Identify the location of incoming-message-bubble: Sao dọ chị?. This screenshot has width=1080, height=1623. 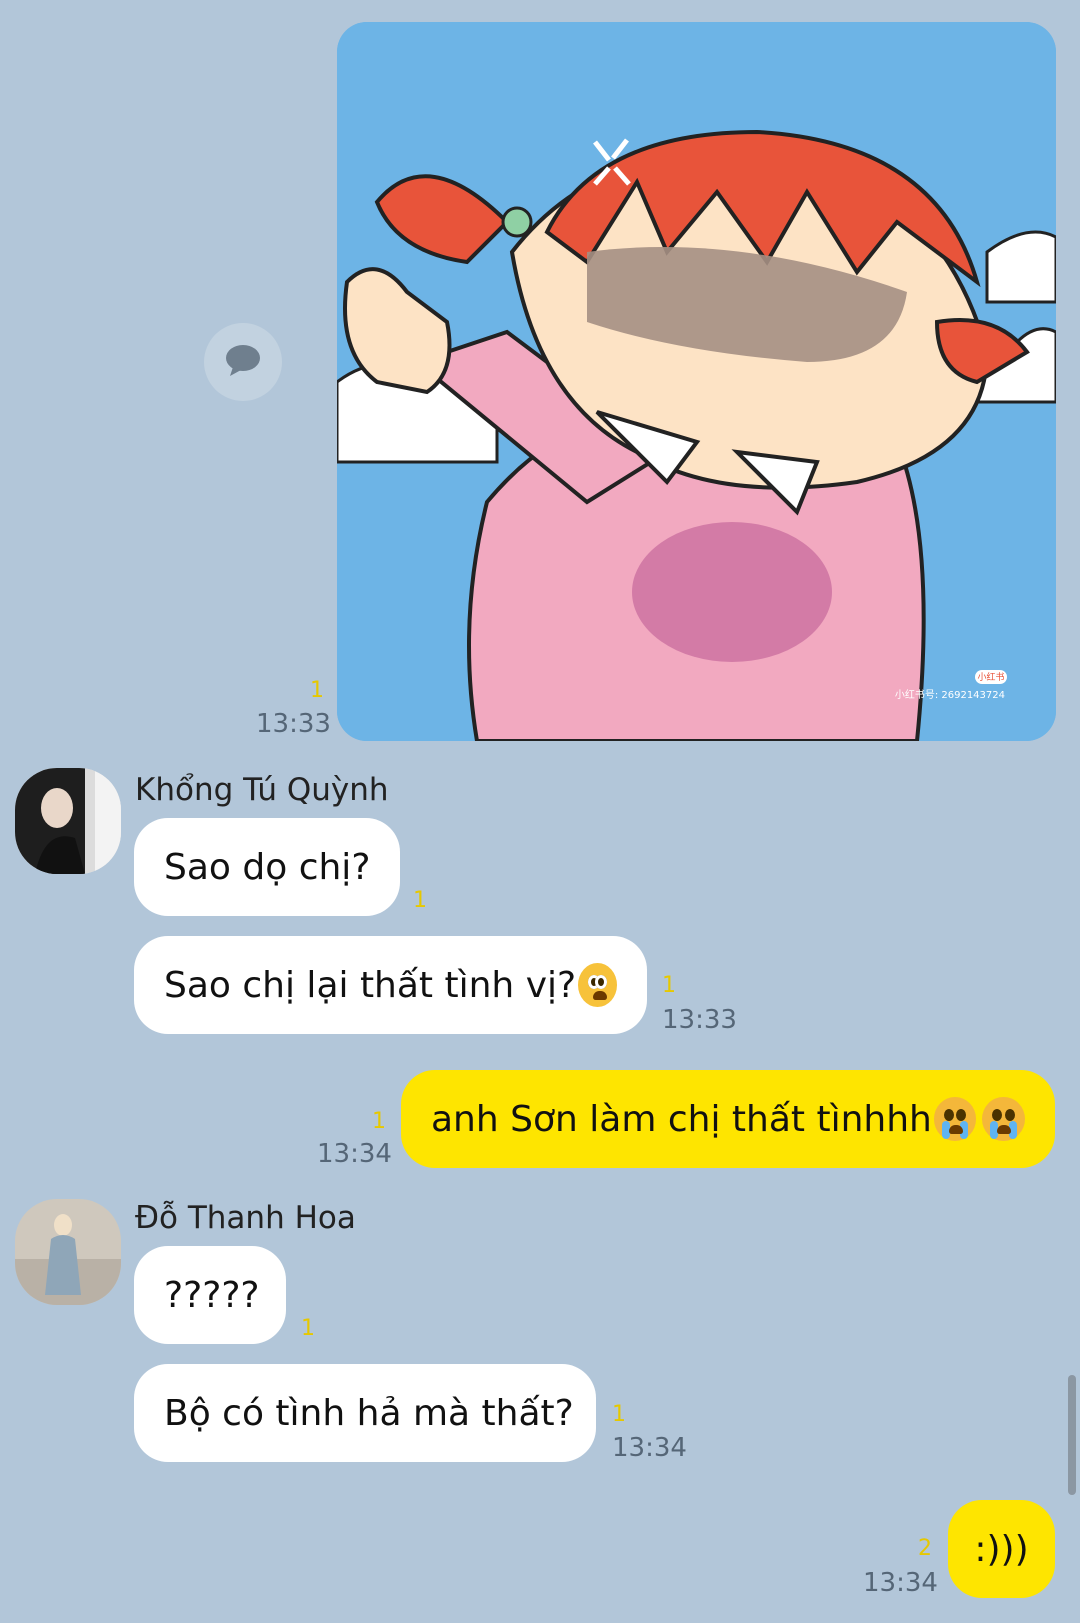
(267, 867).